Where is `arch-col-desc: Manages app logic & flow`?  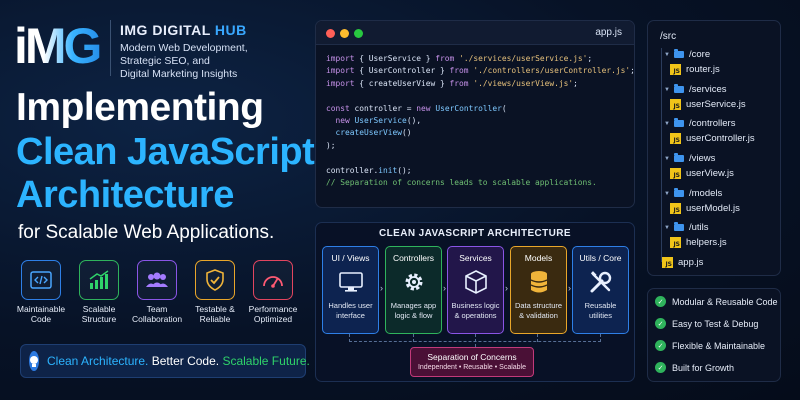 arch-col-desc: Manages app logic & flow is located at coordinates (413, 310).